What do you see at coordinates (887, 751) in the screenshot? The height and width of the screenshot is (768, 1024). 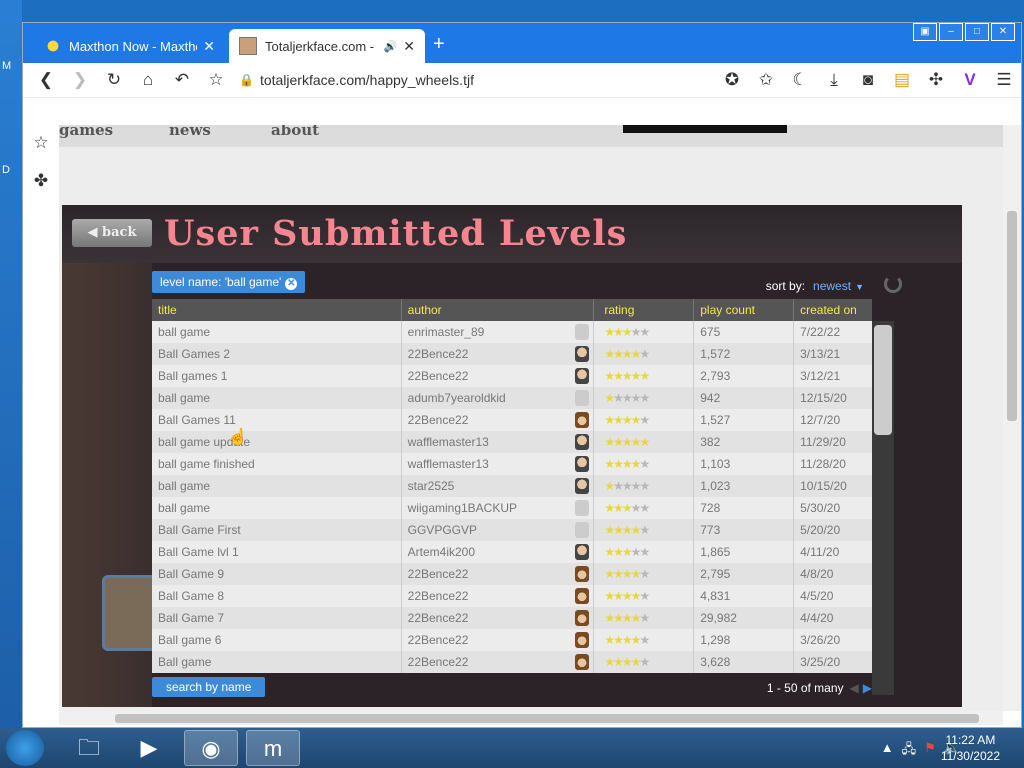 I see `show-hidden-icons-icon: ▲` at bounding box center [887, 751].